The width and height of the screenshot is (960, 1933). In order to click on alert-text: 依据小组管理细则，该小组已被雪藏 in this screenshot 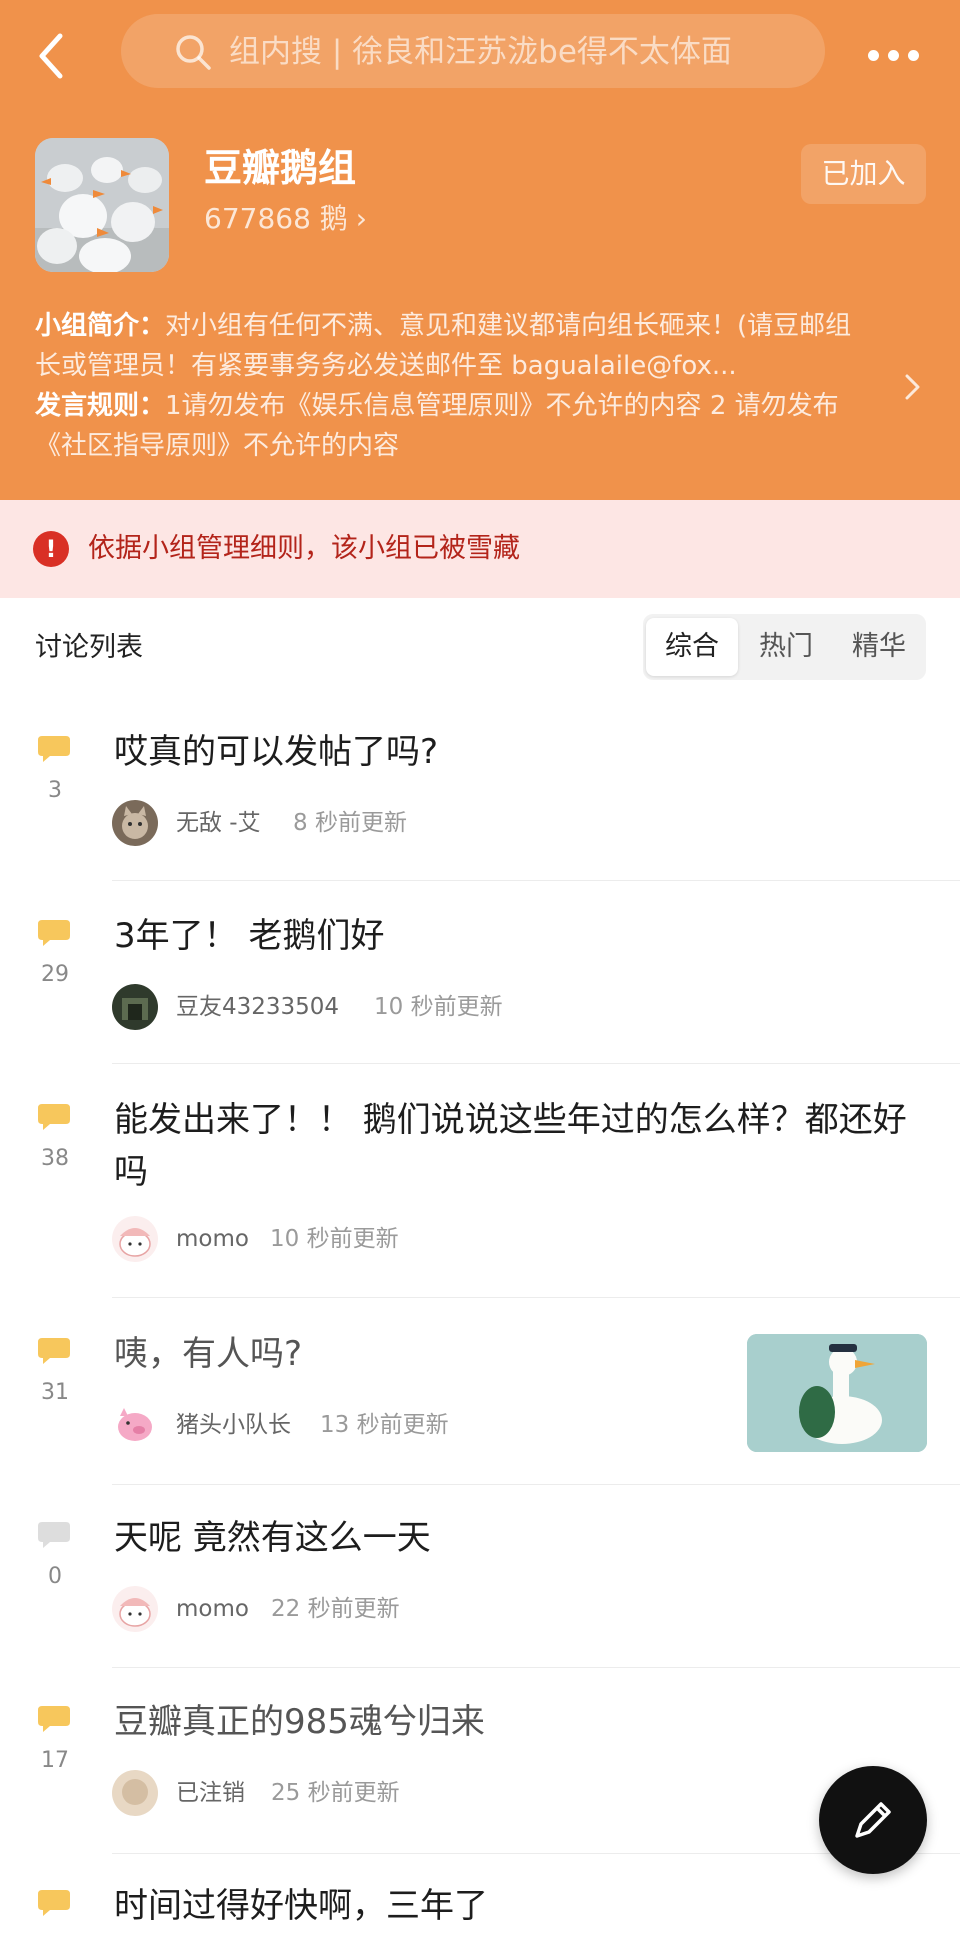, I will do `click(304, 548)`.